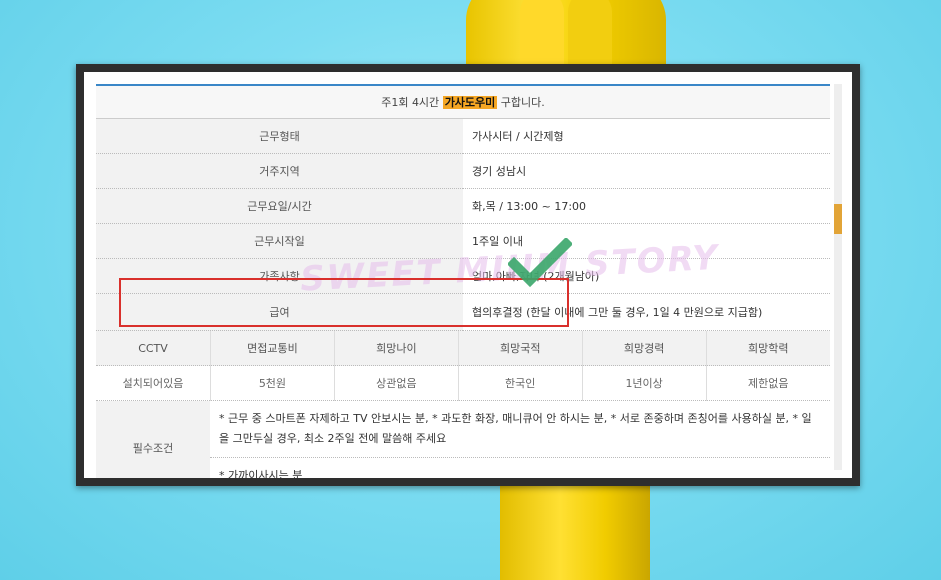 This screenshot has width=941, height=580. What do you see at coordinates (153, 383) in the screenshot?
I see `grid-value-cctv: 설치되어있음` at bounding box center [153, 383].